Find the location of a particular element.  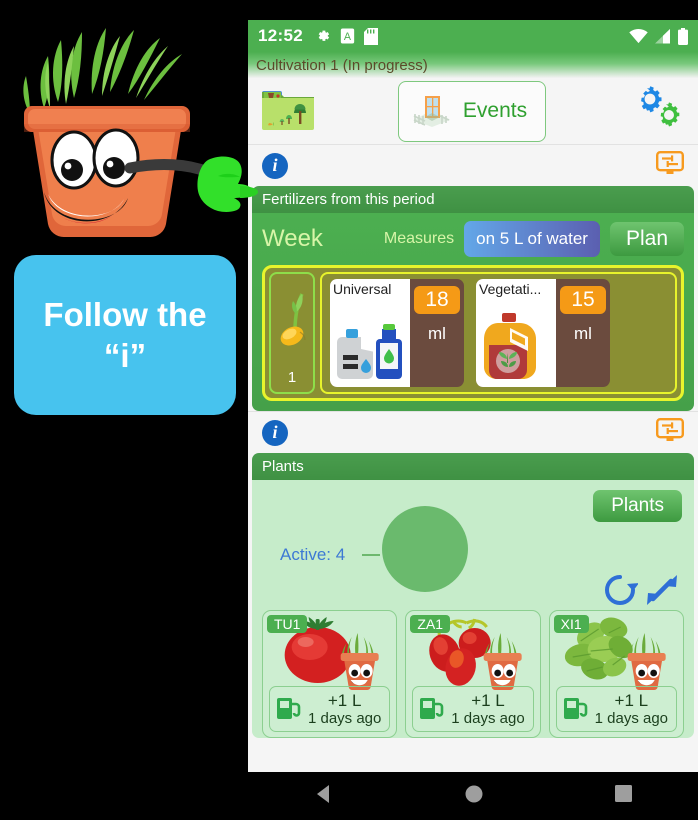

status-right-icons is located at coordinates (658, 36).